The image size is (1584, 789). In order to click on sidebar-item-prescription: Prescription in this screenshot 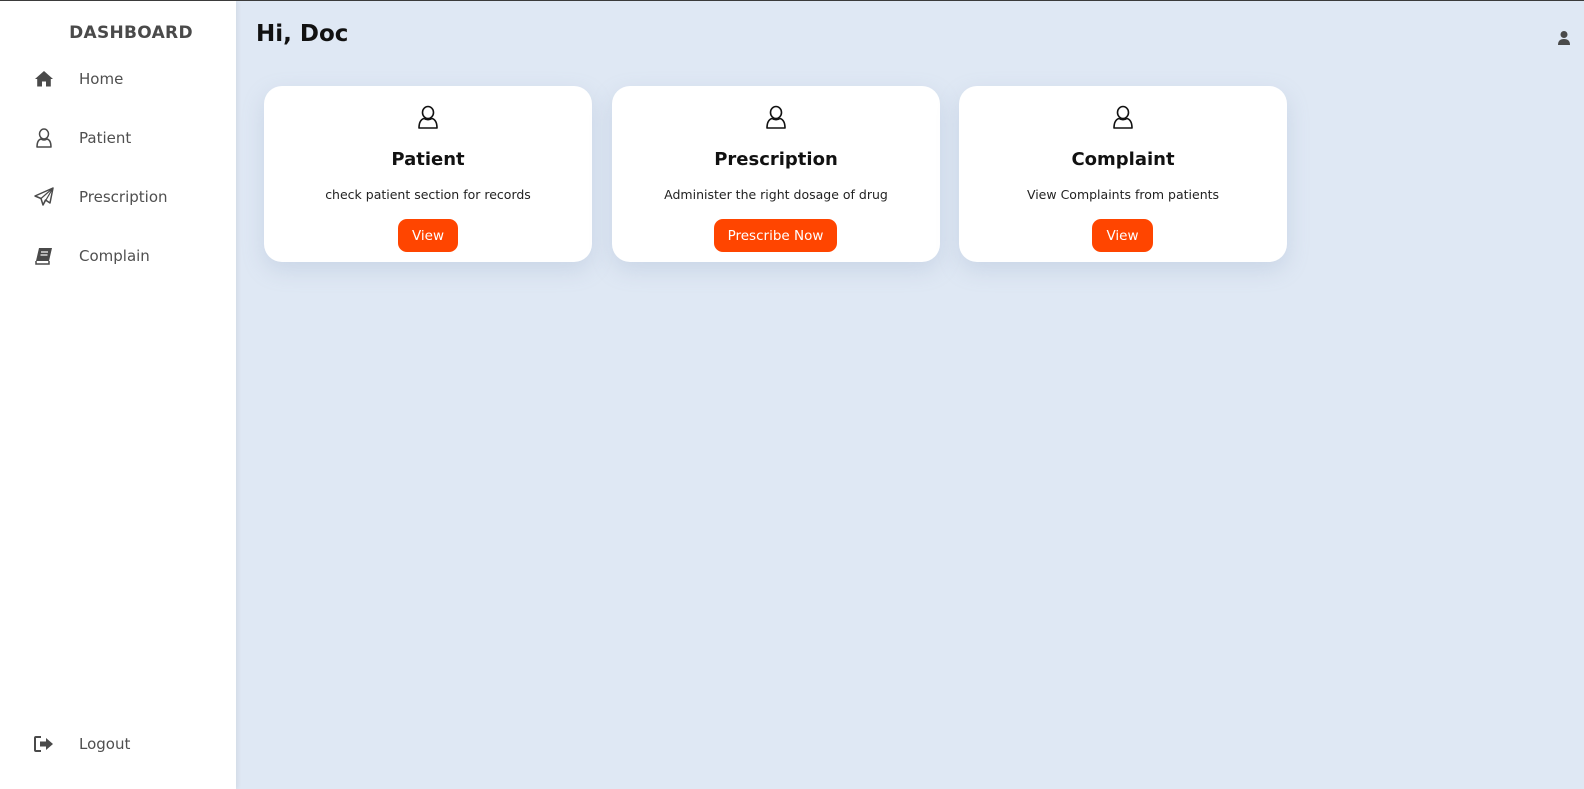, I will do `click(101, 197)`.